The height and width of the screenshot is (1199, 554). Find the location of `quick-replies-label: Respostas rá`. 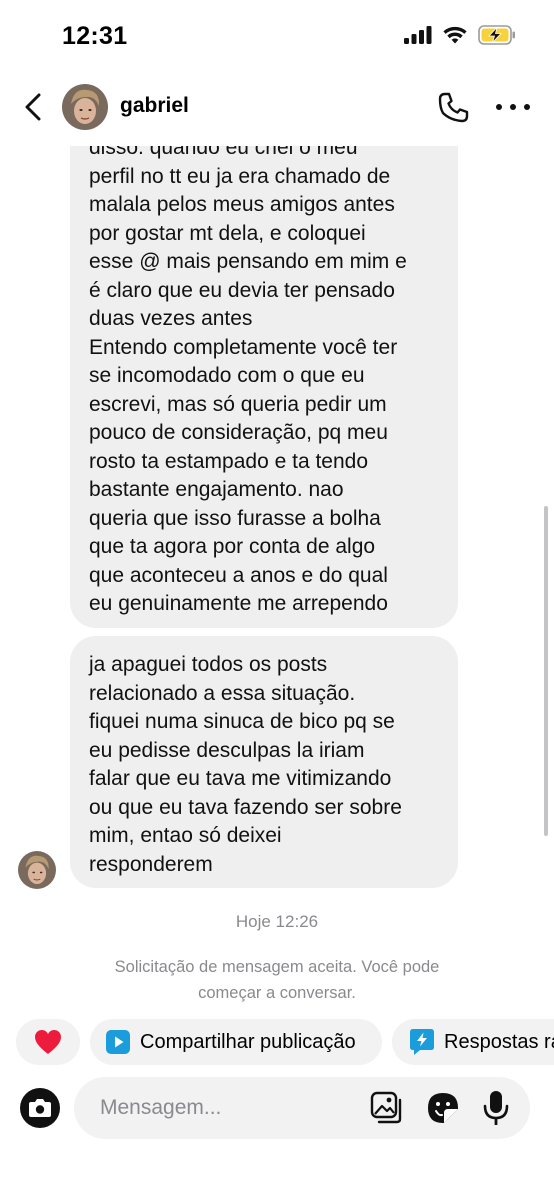

quick-replies-label: Respostas rá is located at coordinates (499, 1041).